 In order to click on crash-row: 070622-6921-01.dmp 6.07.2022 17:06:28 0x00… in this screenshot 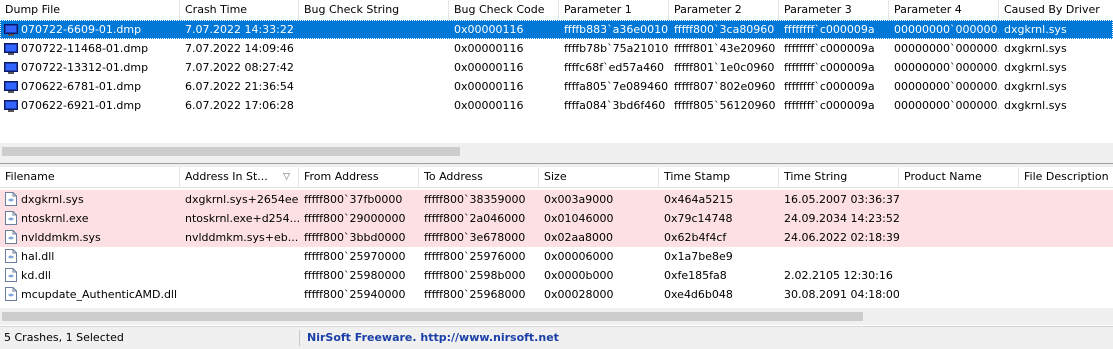, I will do `click(556, 105)`.